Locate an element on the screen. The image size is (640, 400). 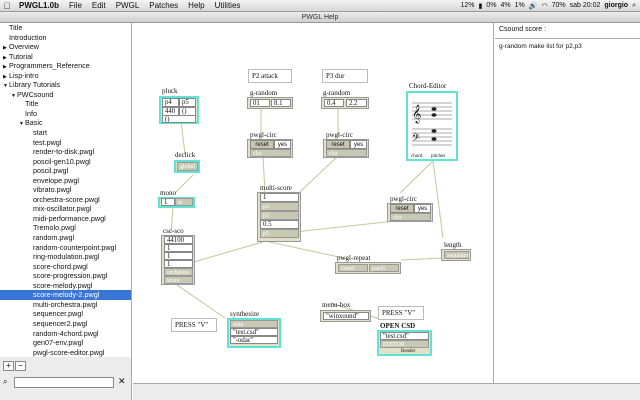
tree-item: ring-modulation.pwgl is located at coordinates (65, 257).